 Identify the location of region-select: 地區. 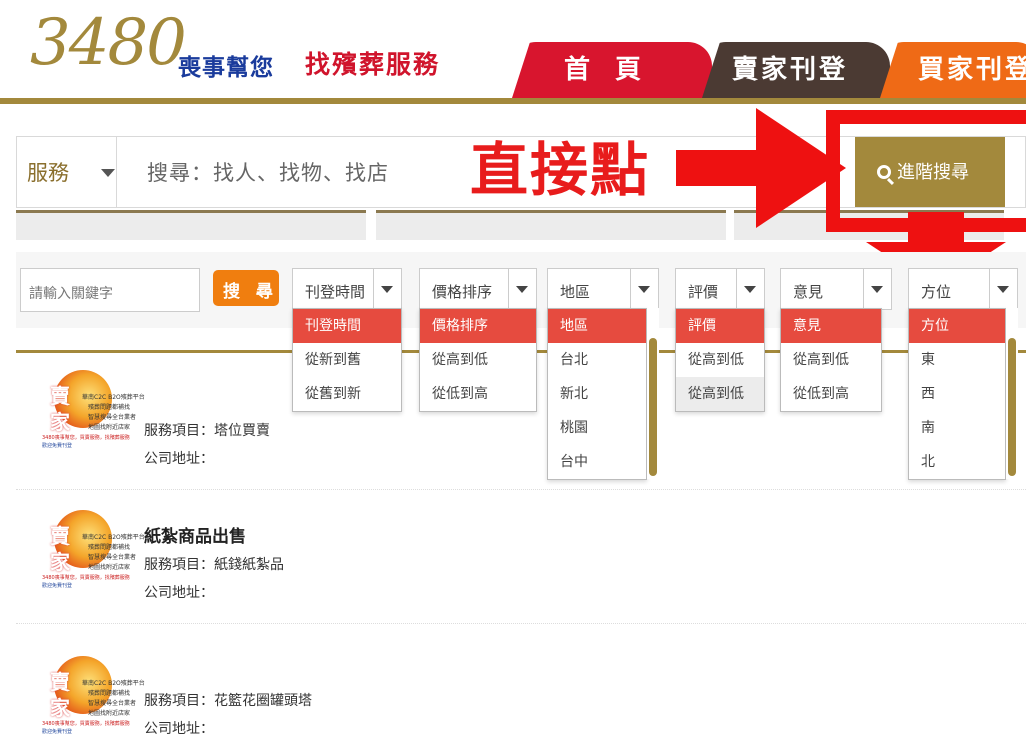
(603, 289).